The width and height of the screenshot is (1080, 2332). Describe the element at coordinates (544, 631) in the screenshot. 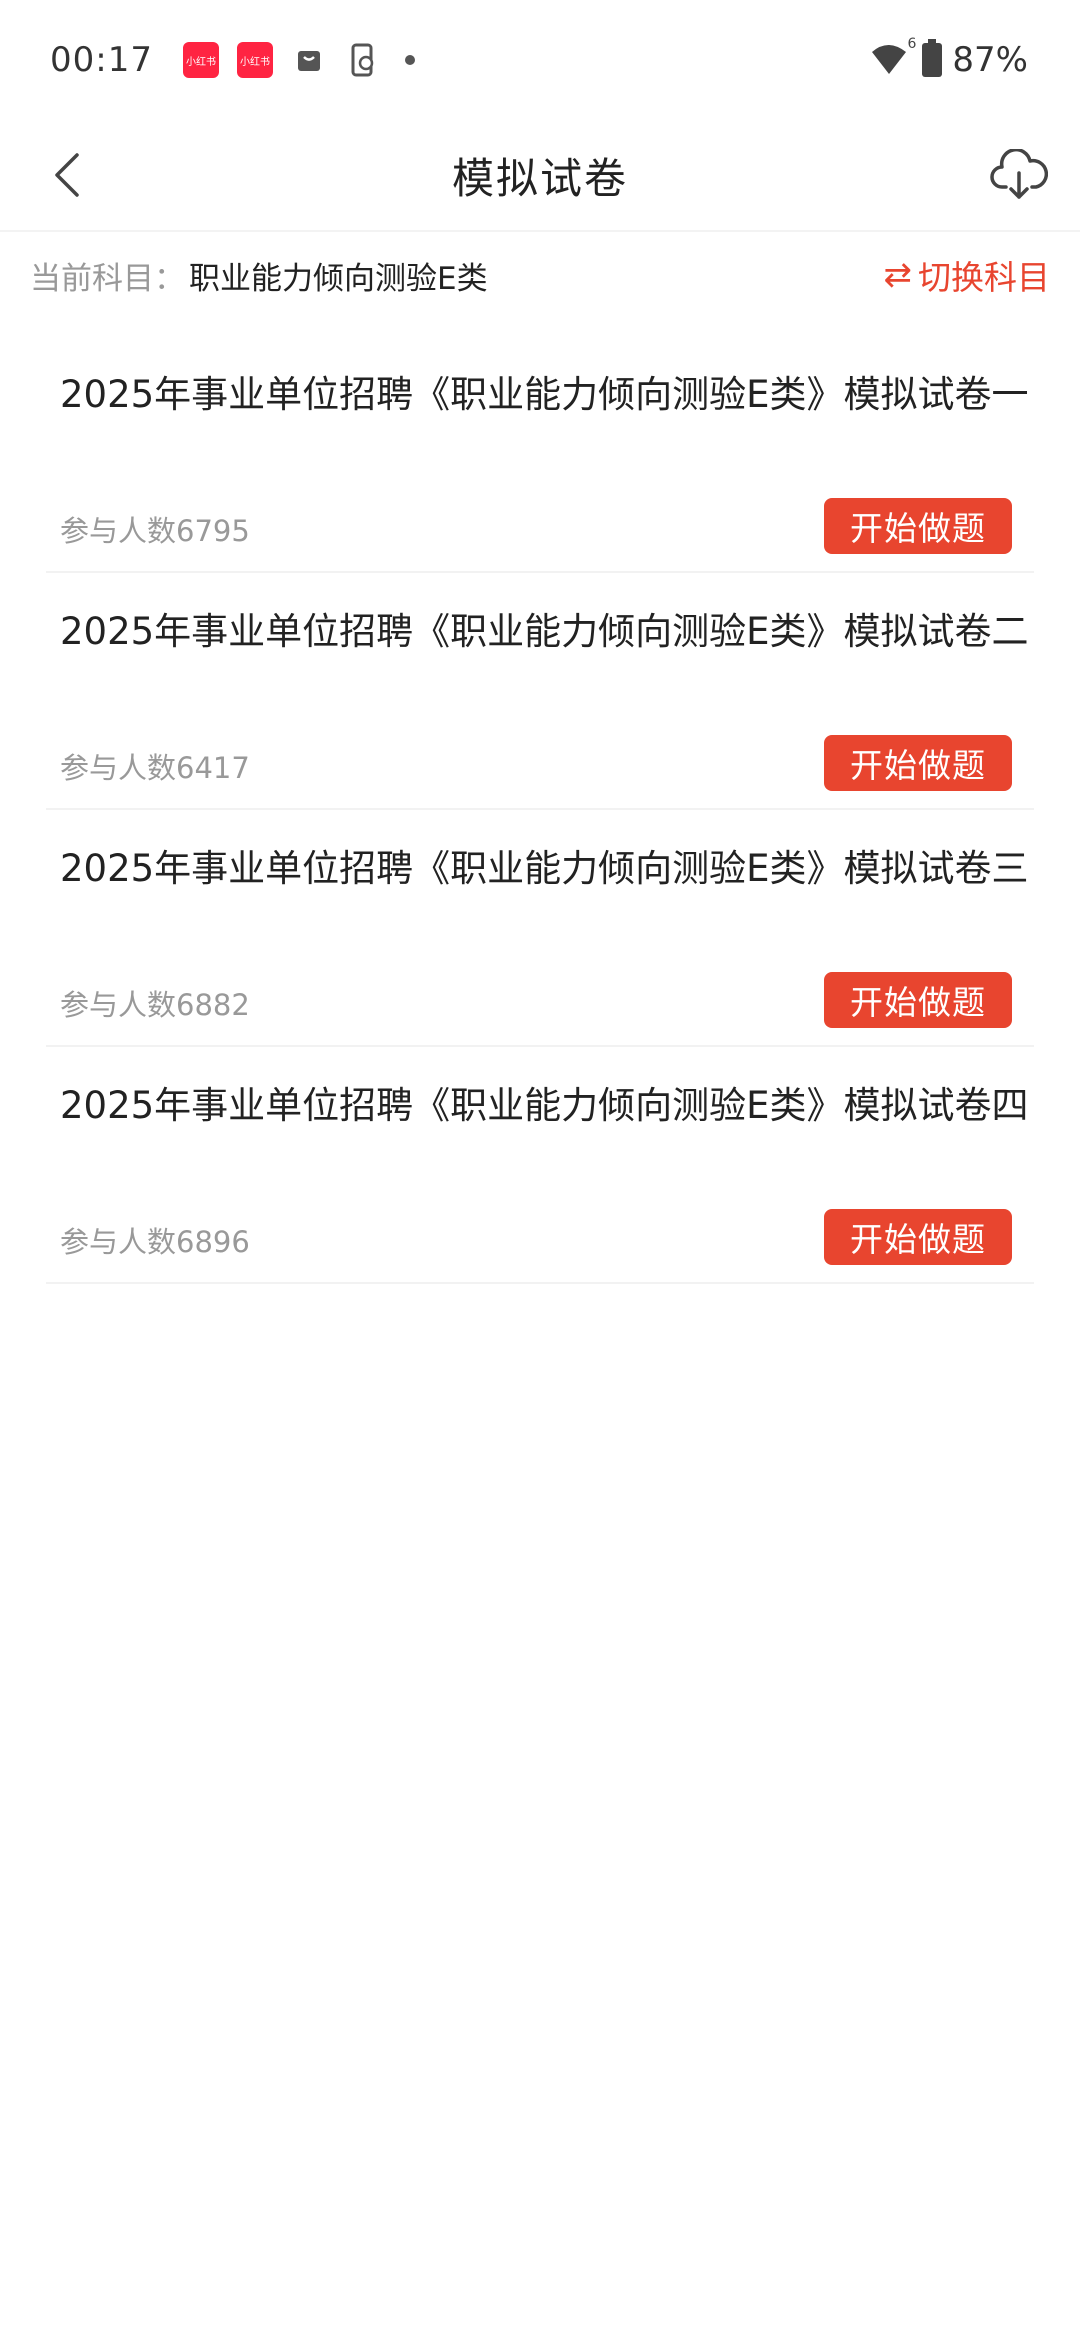

I see `paper-title: 2025年事业单位招聘《职业能力倾向测验E类》模拟试卷二` at that location.